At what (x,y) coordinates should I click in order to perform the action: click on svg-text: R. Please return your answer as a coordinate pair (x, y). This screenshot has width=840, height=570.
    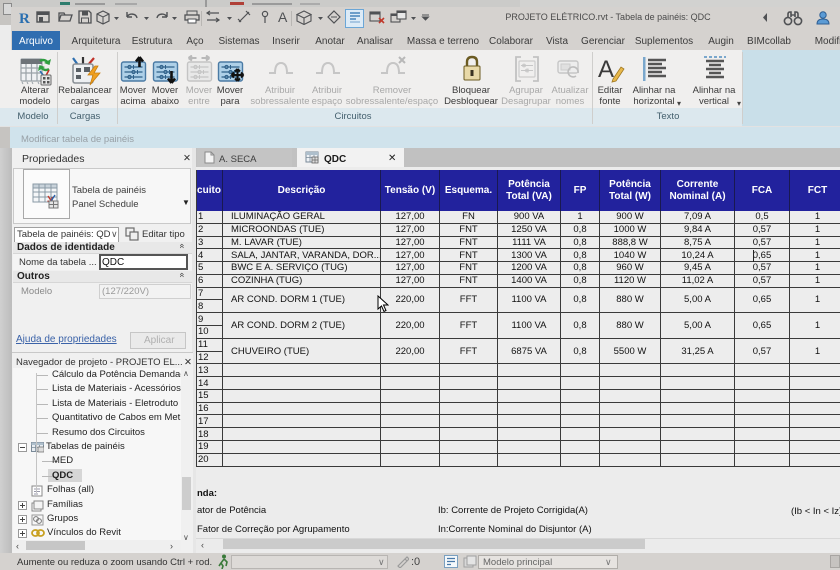
    Looking at the image, I should click on (24, 18).